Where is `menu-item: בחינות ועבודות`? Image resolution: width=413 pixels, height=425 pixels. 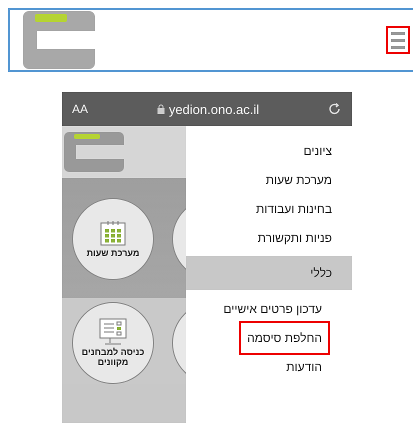
menu-item: בחינות ועבודות is located at coordinates (269, 208).